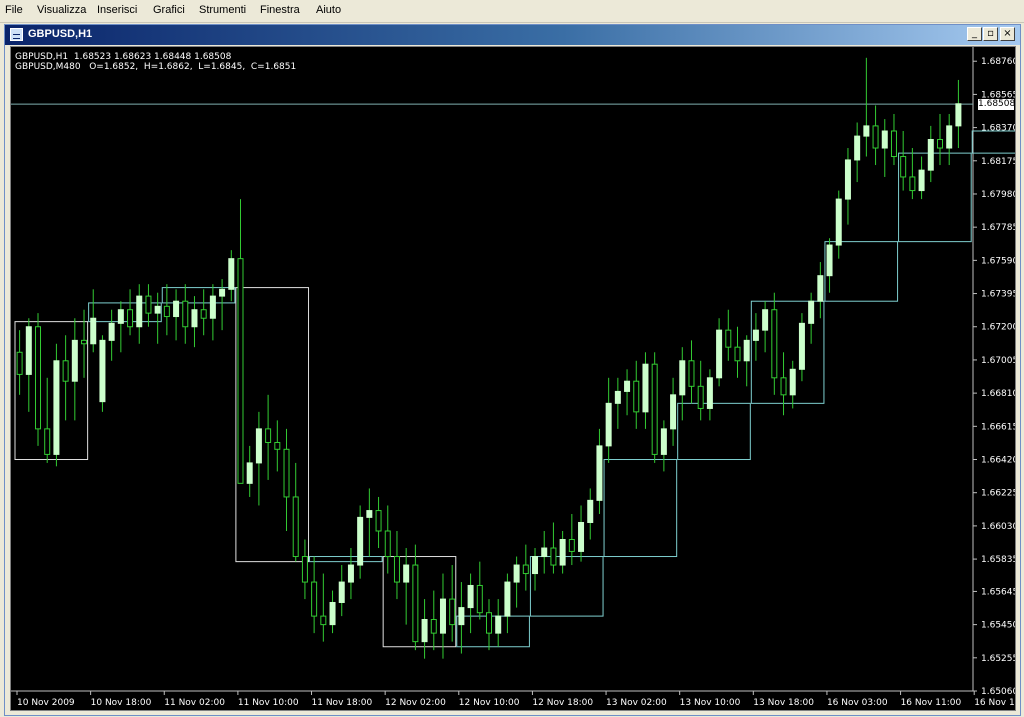  What do you see at coordinates (121, 703) in the screenshot?
I see `x-tick-label: 10 Nov 18:00` at bounding box center [121, 703].